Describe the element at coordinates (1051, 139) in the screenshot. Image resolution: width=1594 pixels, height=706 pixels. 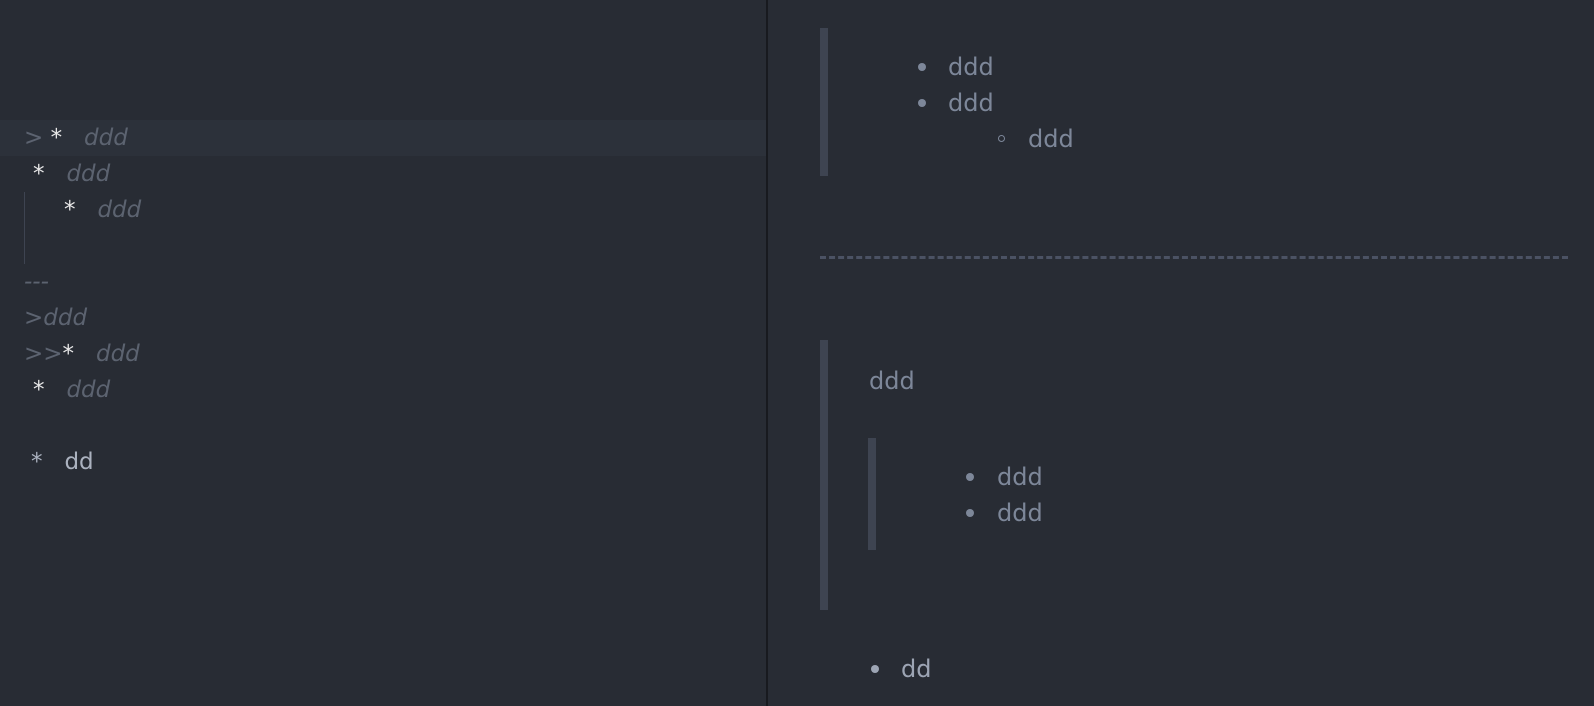
I see `nested-list-item: ddd` at that location.